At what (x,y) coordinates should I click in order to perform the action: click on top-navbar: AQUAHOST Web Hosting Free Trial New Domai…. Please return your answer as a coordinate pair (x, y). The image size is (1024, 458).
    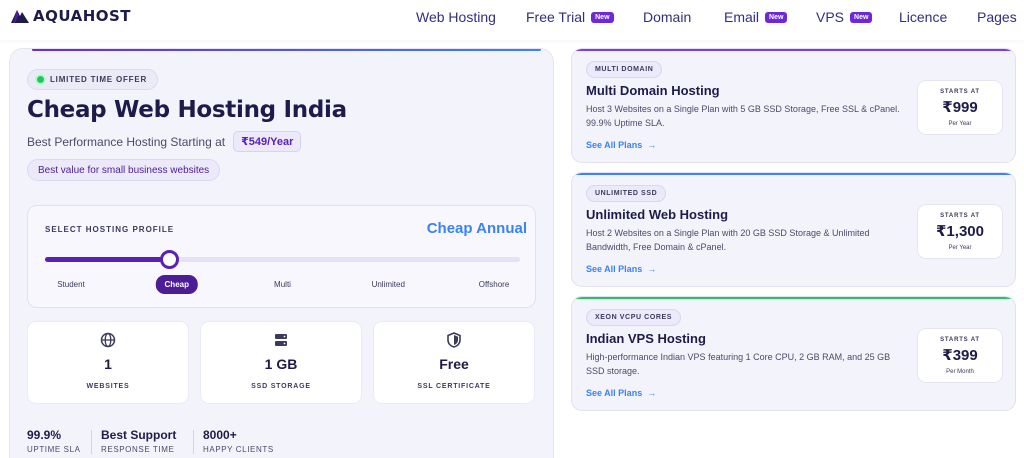
    Looking at the image, I should click on (512, 20).